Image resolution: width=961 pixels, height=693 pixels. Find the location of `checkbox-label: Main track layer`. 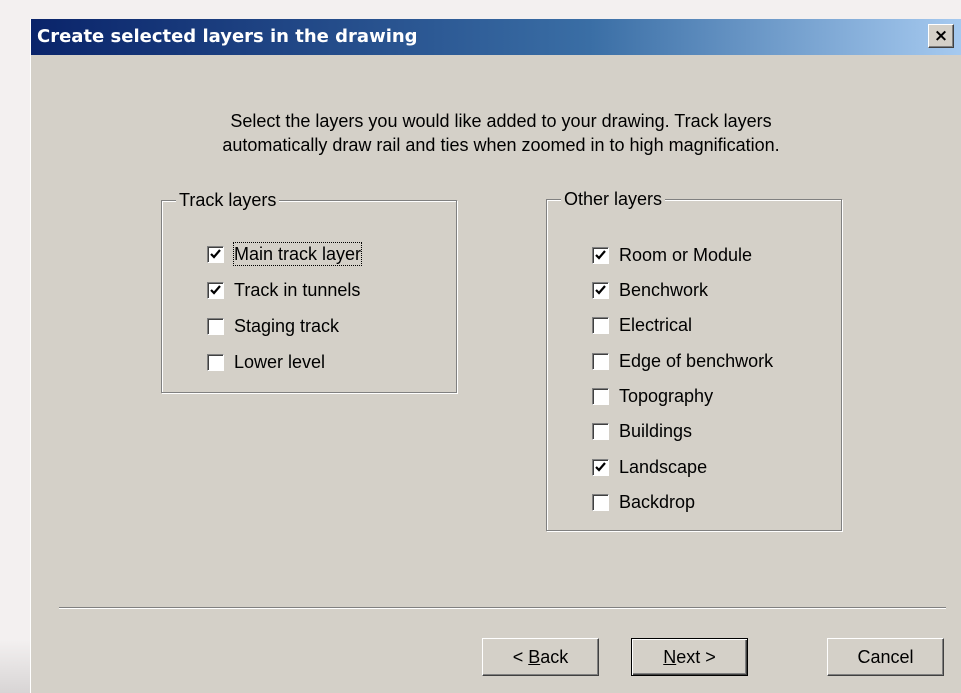

checkbox-label: Main track layer is located at coordinates (297, 254).